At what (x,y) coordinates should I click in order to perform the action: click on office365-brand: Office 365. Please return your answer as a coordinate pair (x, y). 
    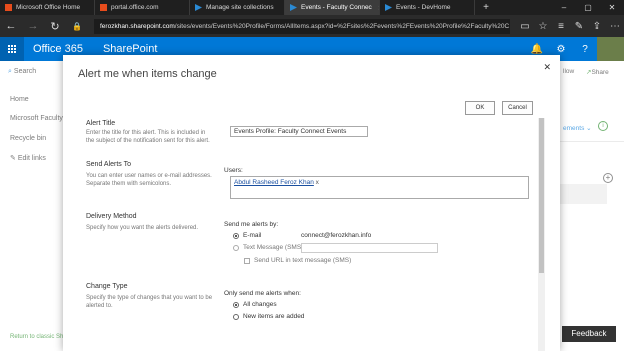
    Looking at the image, I should click on (58, 49).